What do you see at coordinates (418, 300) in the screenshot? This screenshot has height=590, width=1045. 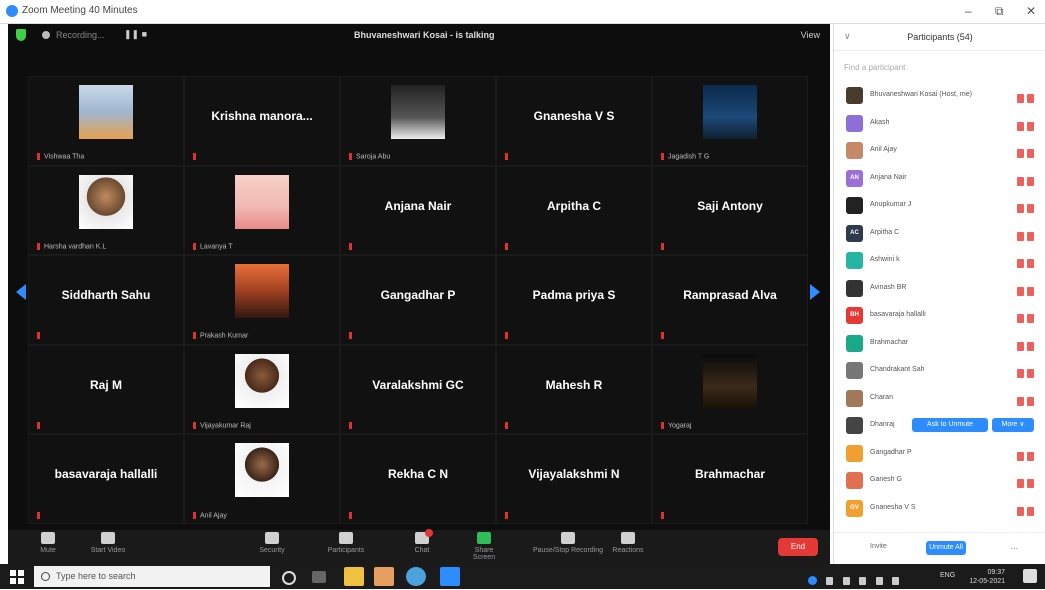 I see `video-tile: Gangadhar P` at bounding box center [418, 300].